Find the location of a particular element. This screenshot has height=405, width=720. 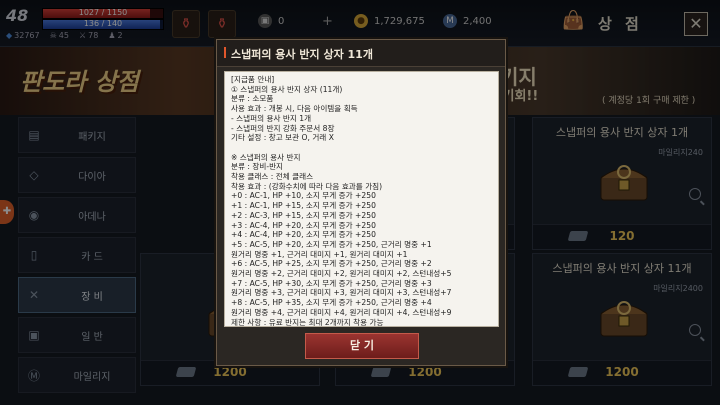

dialog-title: 스냅퍼의 용사 반지 상자 11개 is located at coordinates (298, 54).